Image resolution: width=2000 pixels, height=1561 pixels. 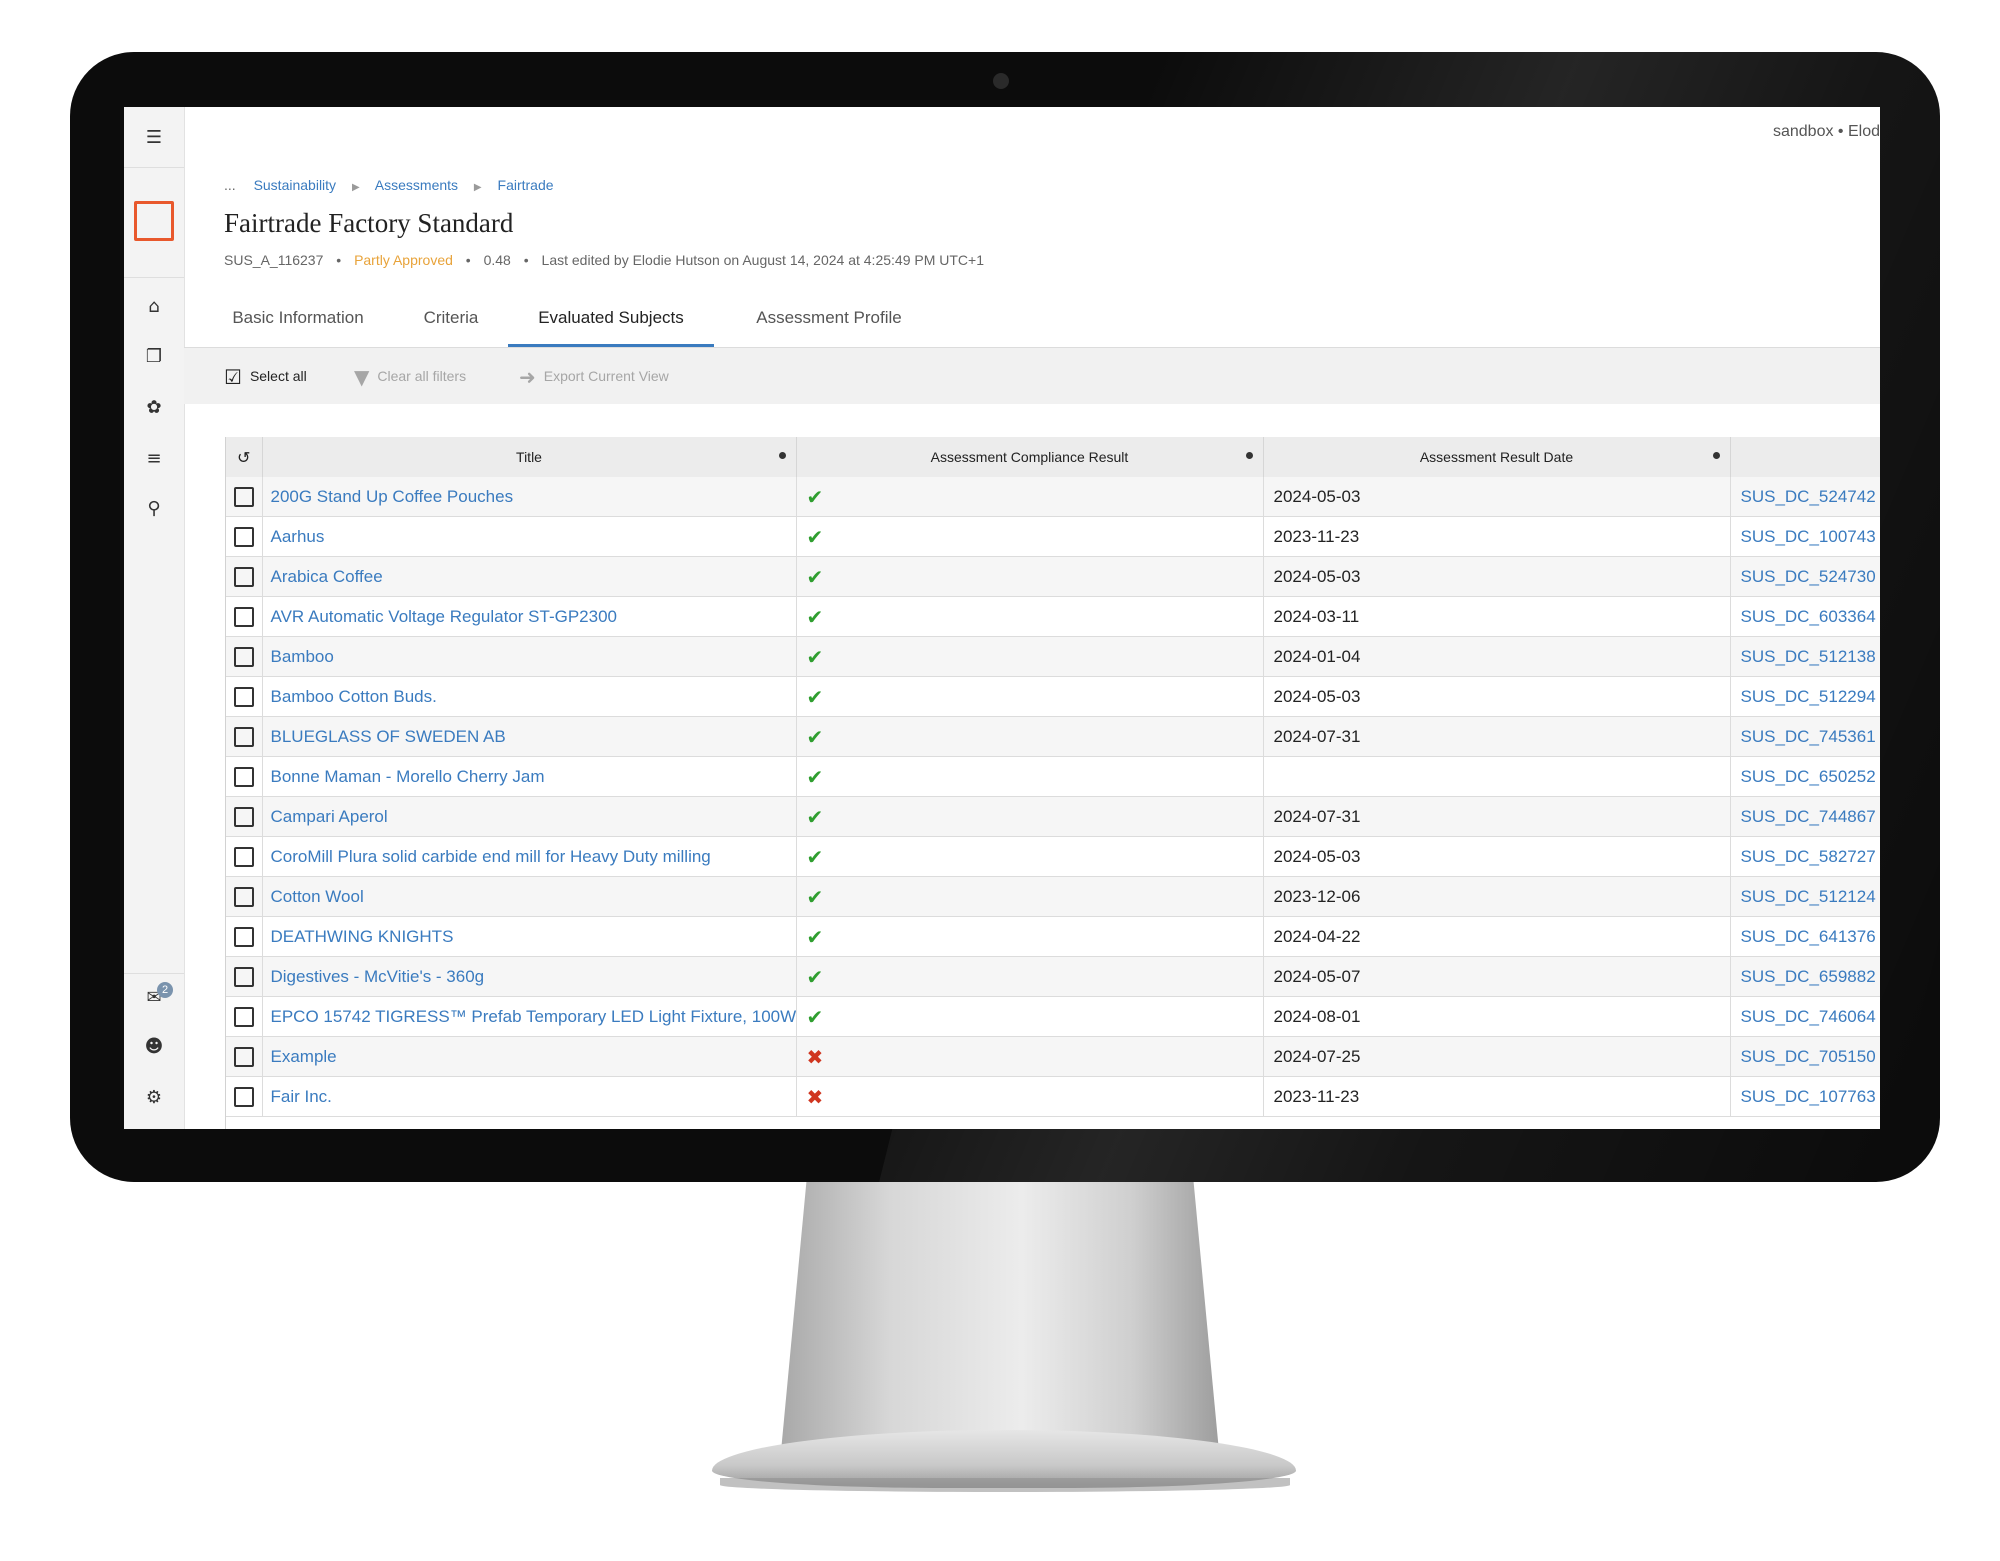 What do you see at coordinates (611, 318) in the screenshot?
I see `tab-evaluated-subjects: Evaluated Subjects` at bounding box center [611, 318].